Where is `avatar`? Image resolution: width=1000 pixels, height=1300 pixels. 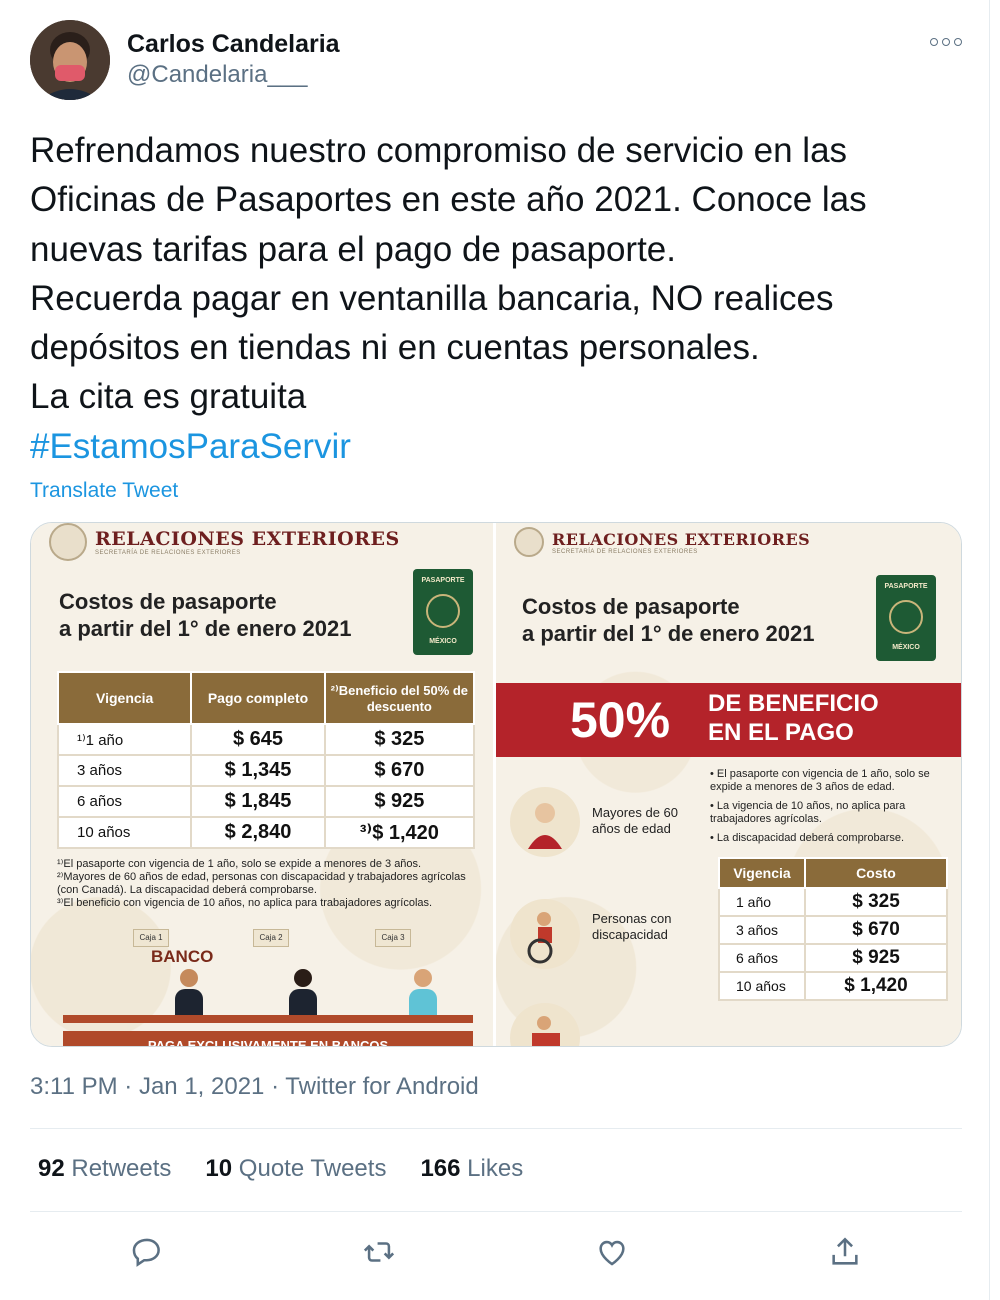 avatar is located at coordinates (70, 60).